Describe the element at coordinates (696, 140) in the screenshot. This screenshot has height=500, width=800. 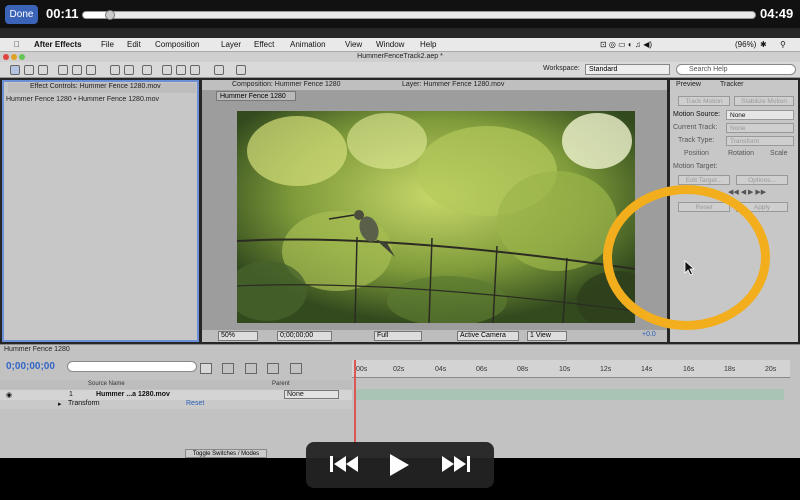
I see `track-type-label: Track Type:` at that location.